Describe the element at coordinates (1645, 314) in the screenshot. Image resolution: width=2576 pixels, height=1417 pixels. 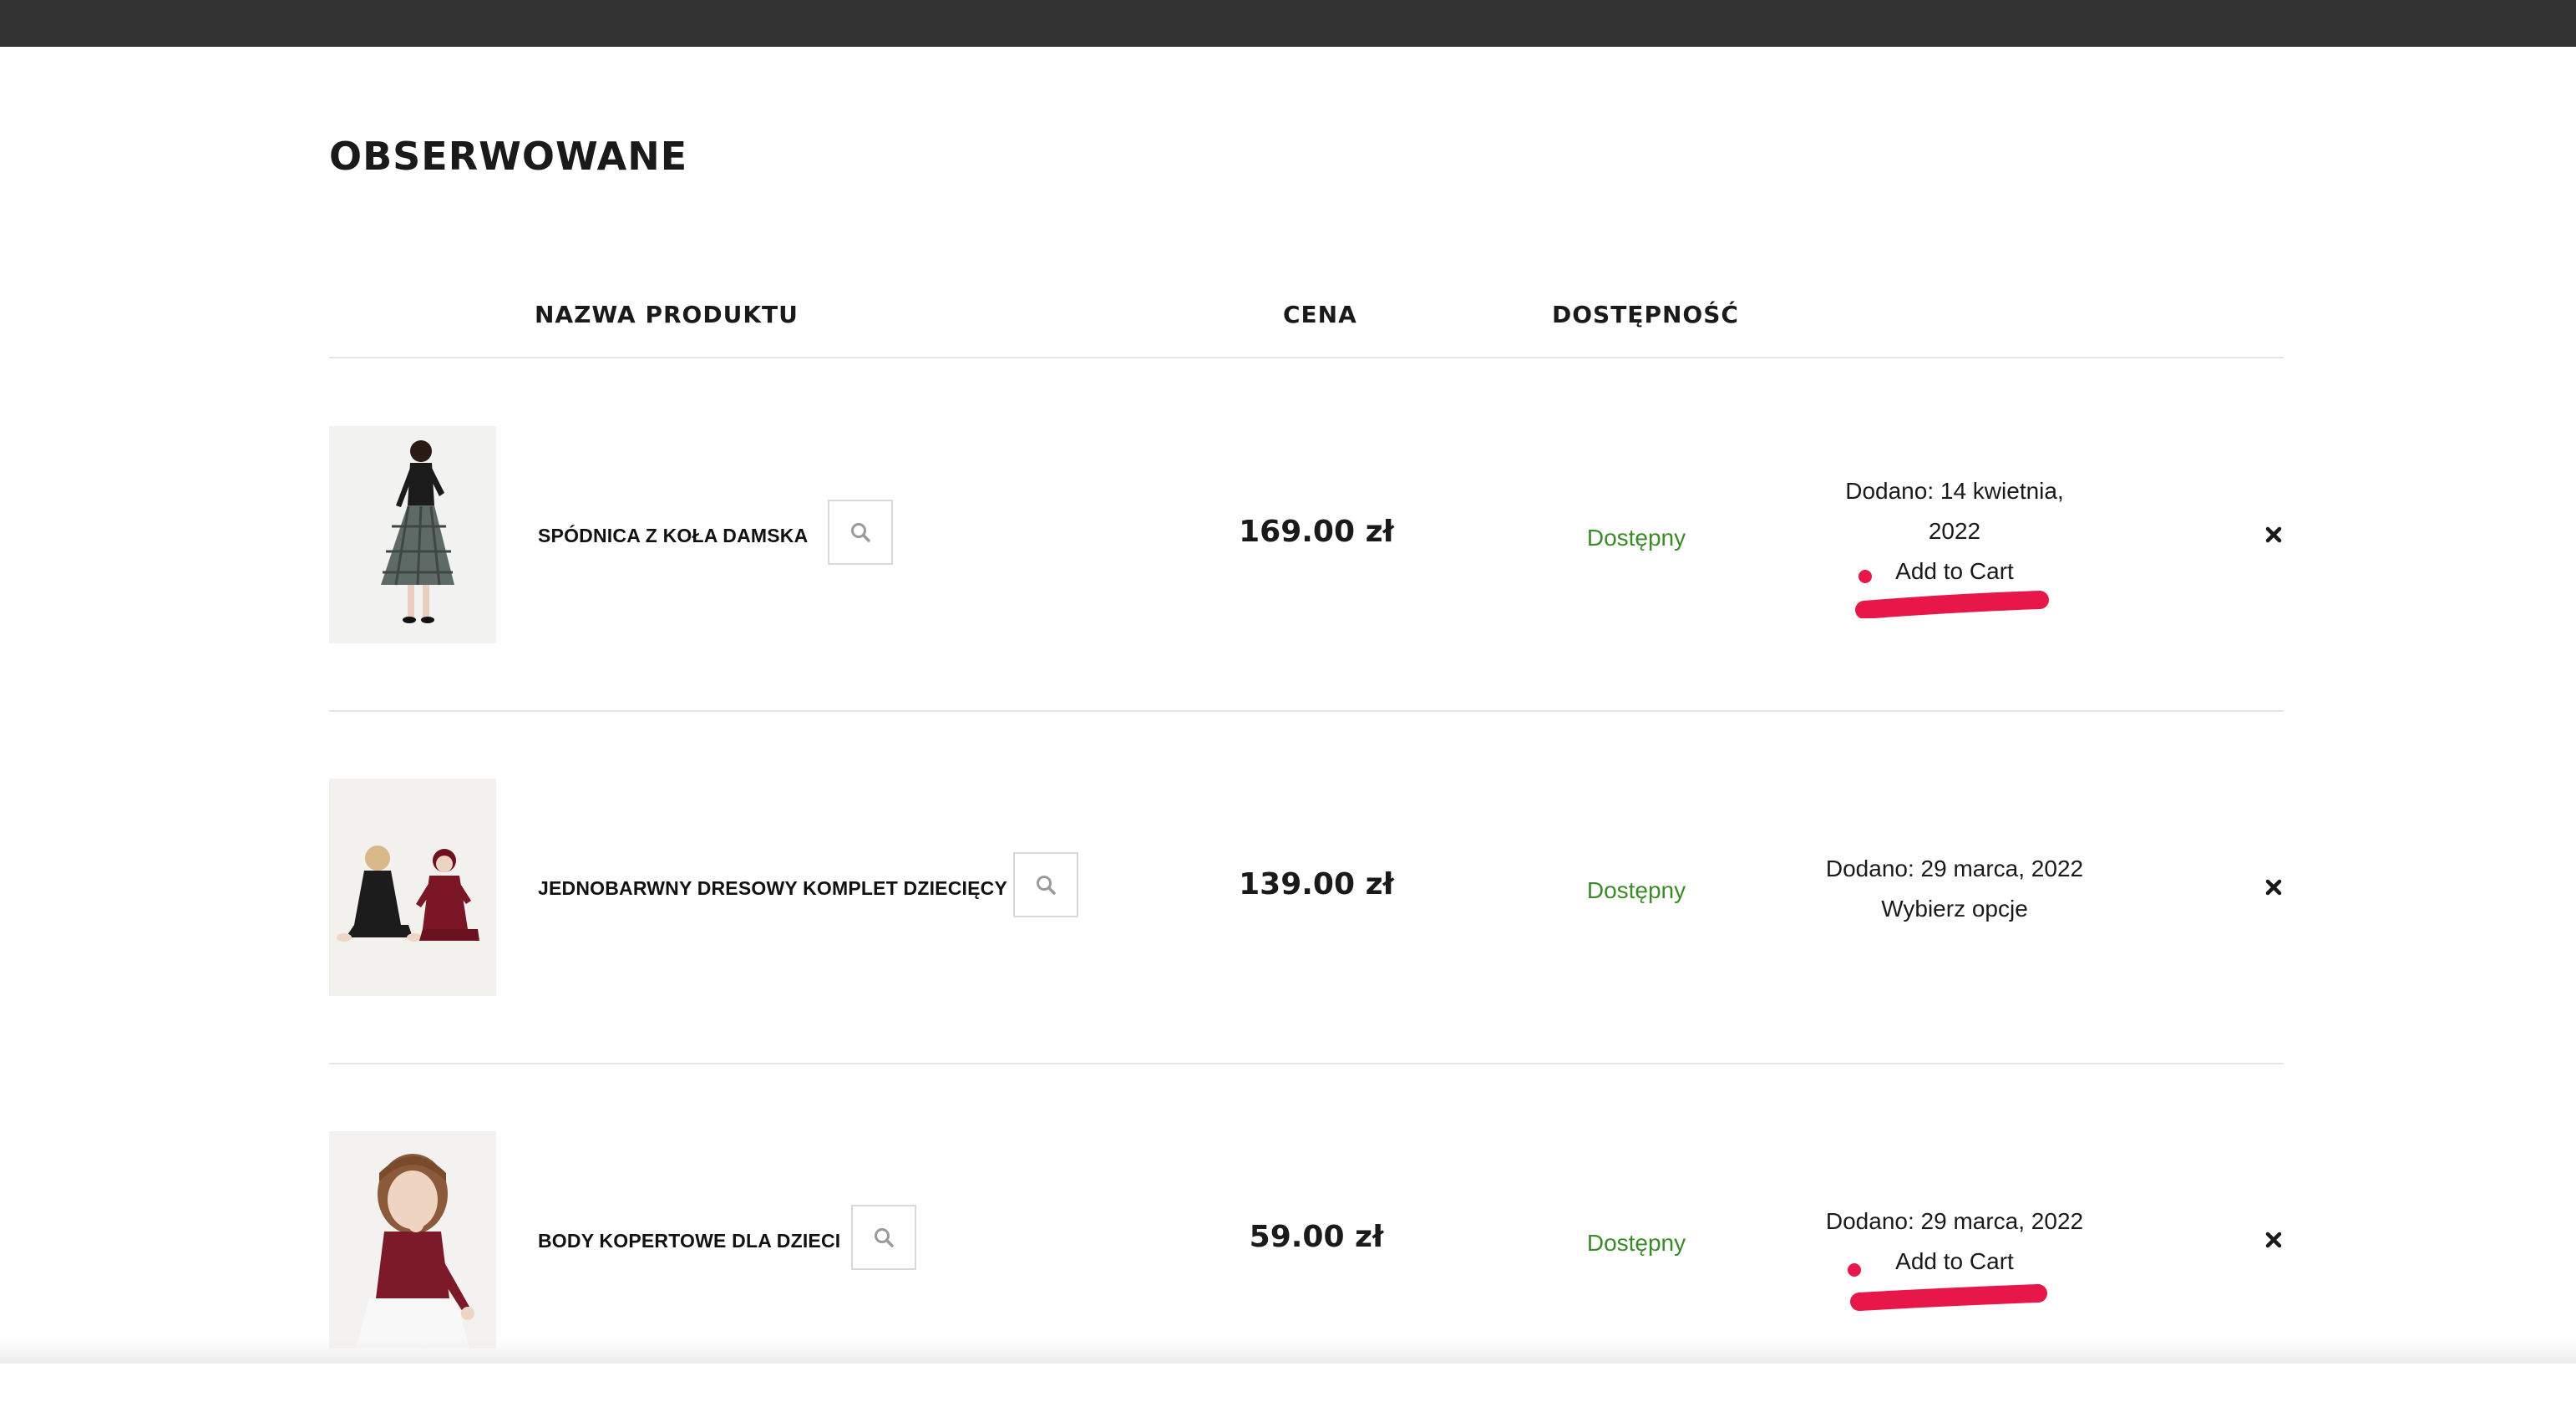
I see `column-header-availability: DOSTĘPNOŚĆ` at that location.